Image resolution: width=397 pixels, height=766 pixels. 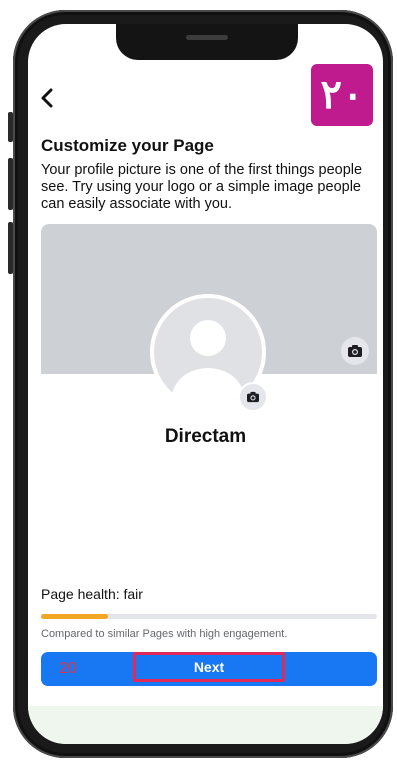 What do you see at coordinates (207, 37) in the screenshot?
I see `speaker-grille` at bounding box center [207, 37].